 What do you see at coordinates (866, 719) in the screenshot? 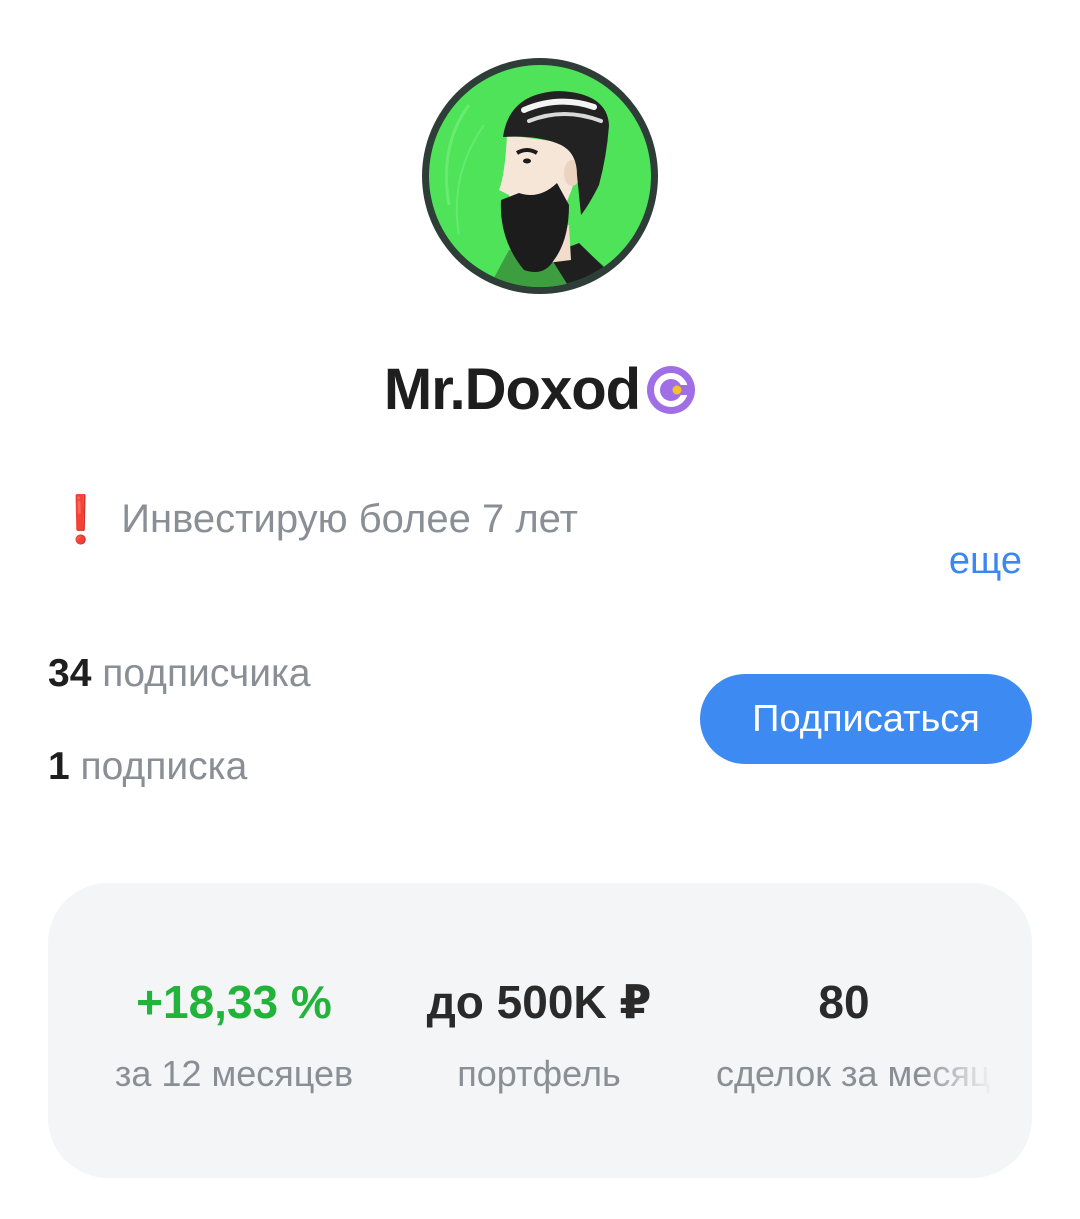
I see `subscribe-button: Подписаться` at bounding box center [866, 719].